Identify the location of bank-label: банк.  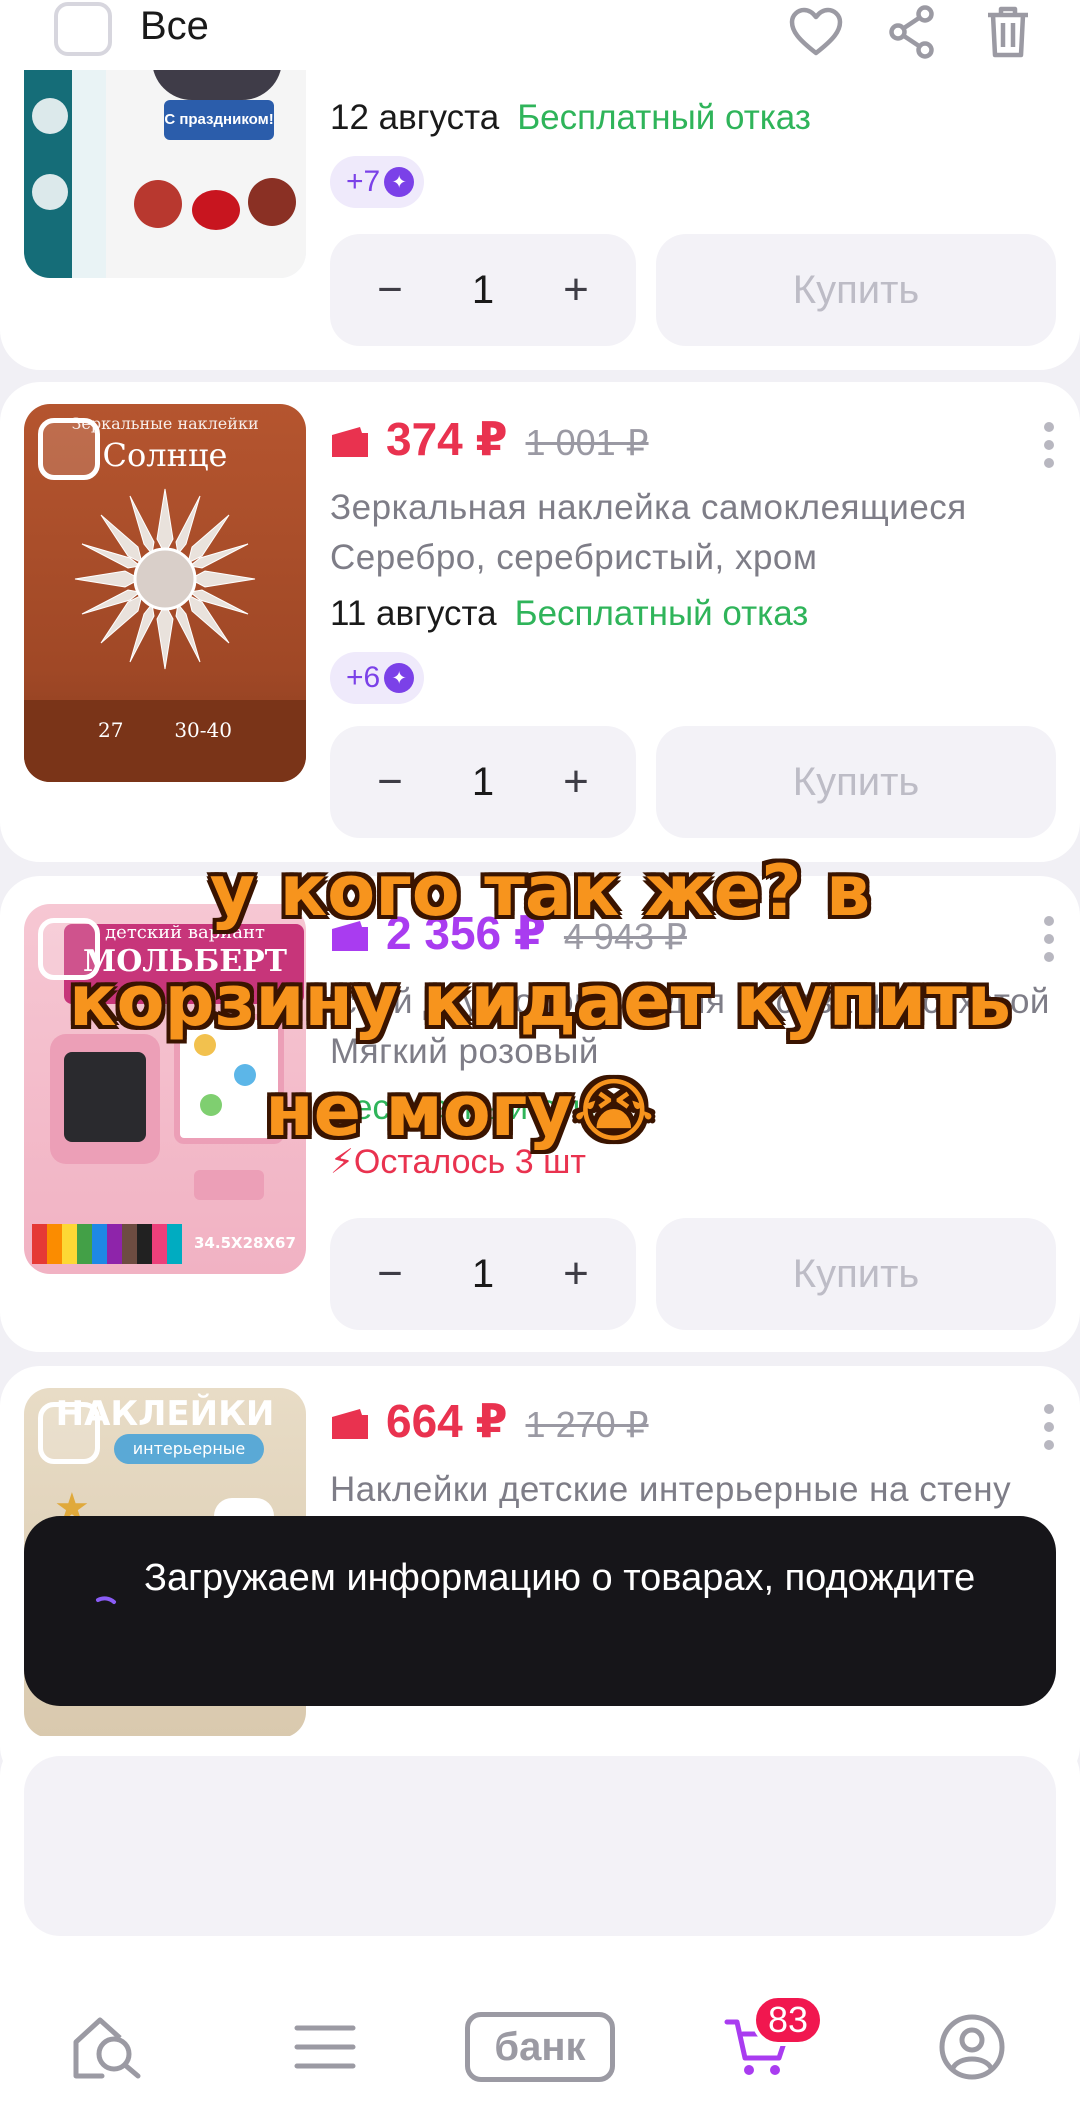
(540, 2047).